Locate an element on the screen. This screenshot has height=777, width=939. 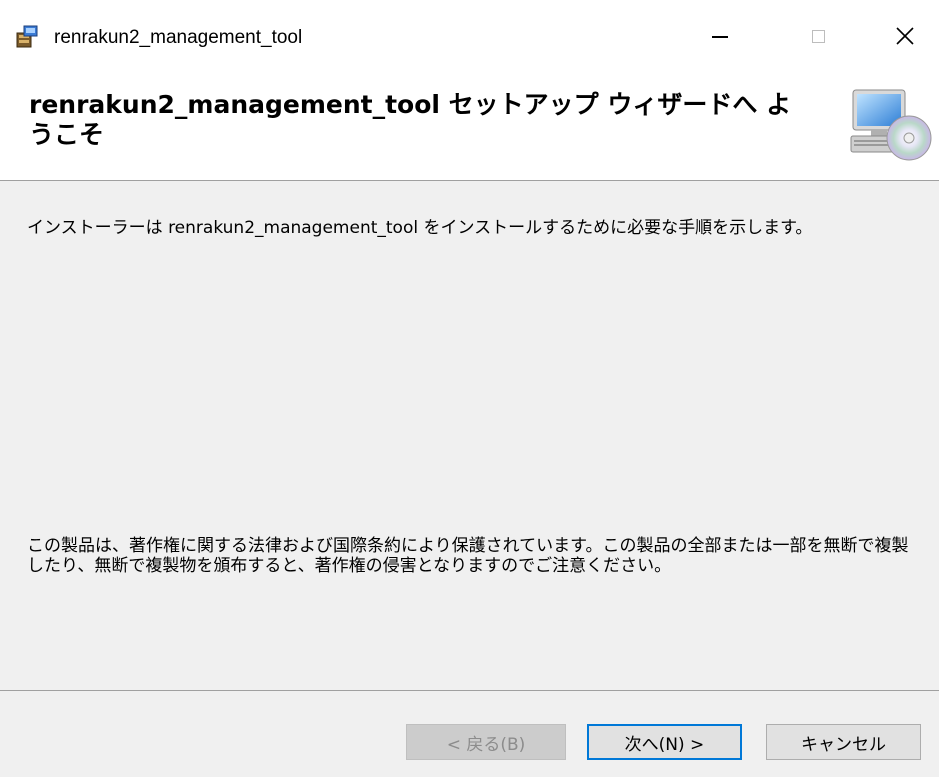
maximize-button is located at coordinates (818, 34).